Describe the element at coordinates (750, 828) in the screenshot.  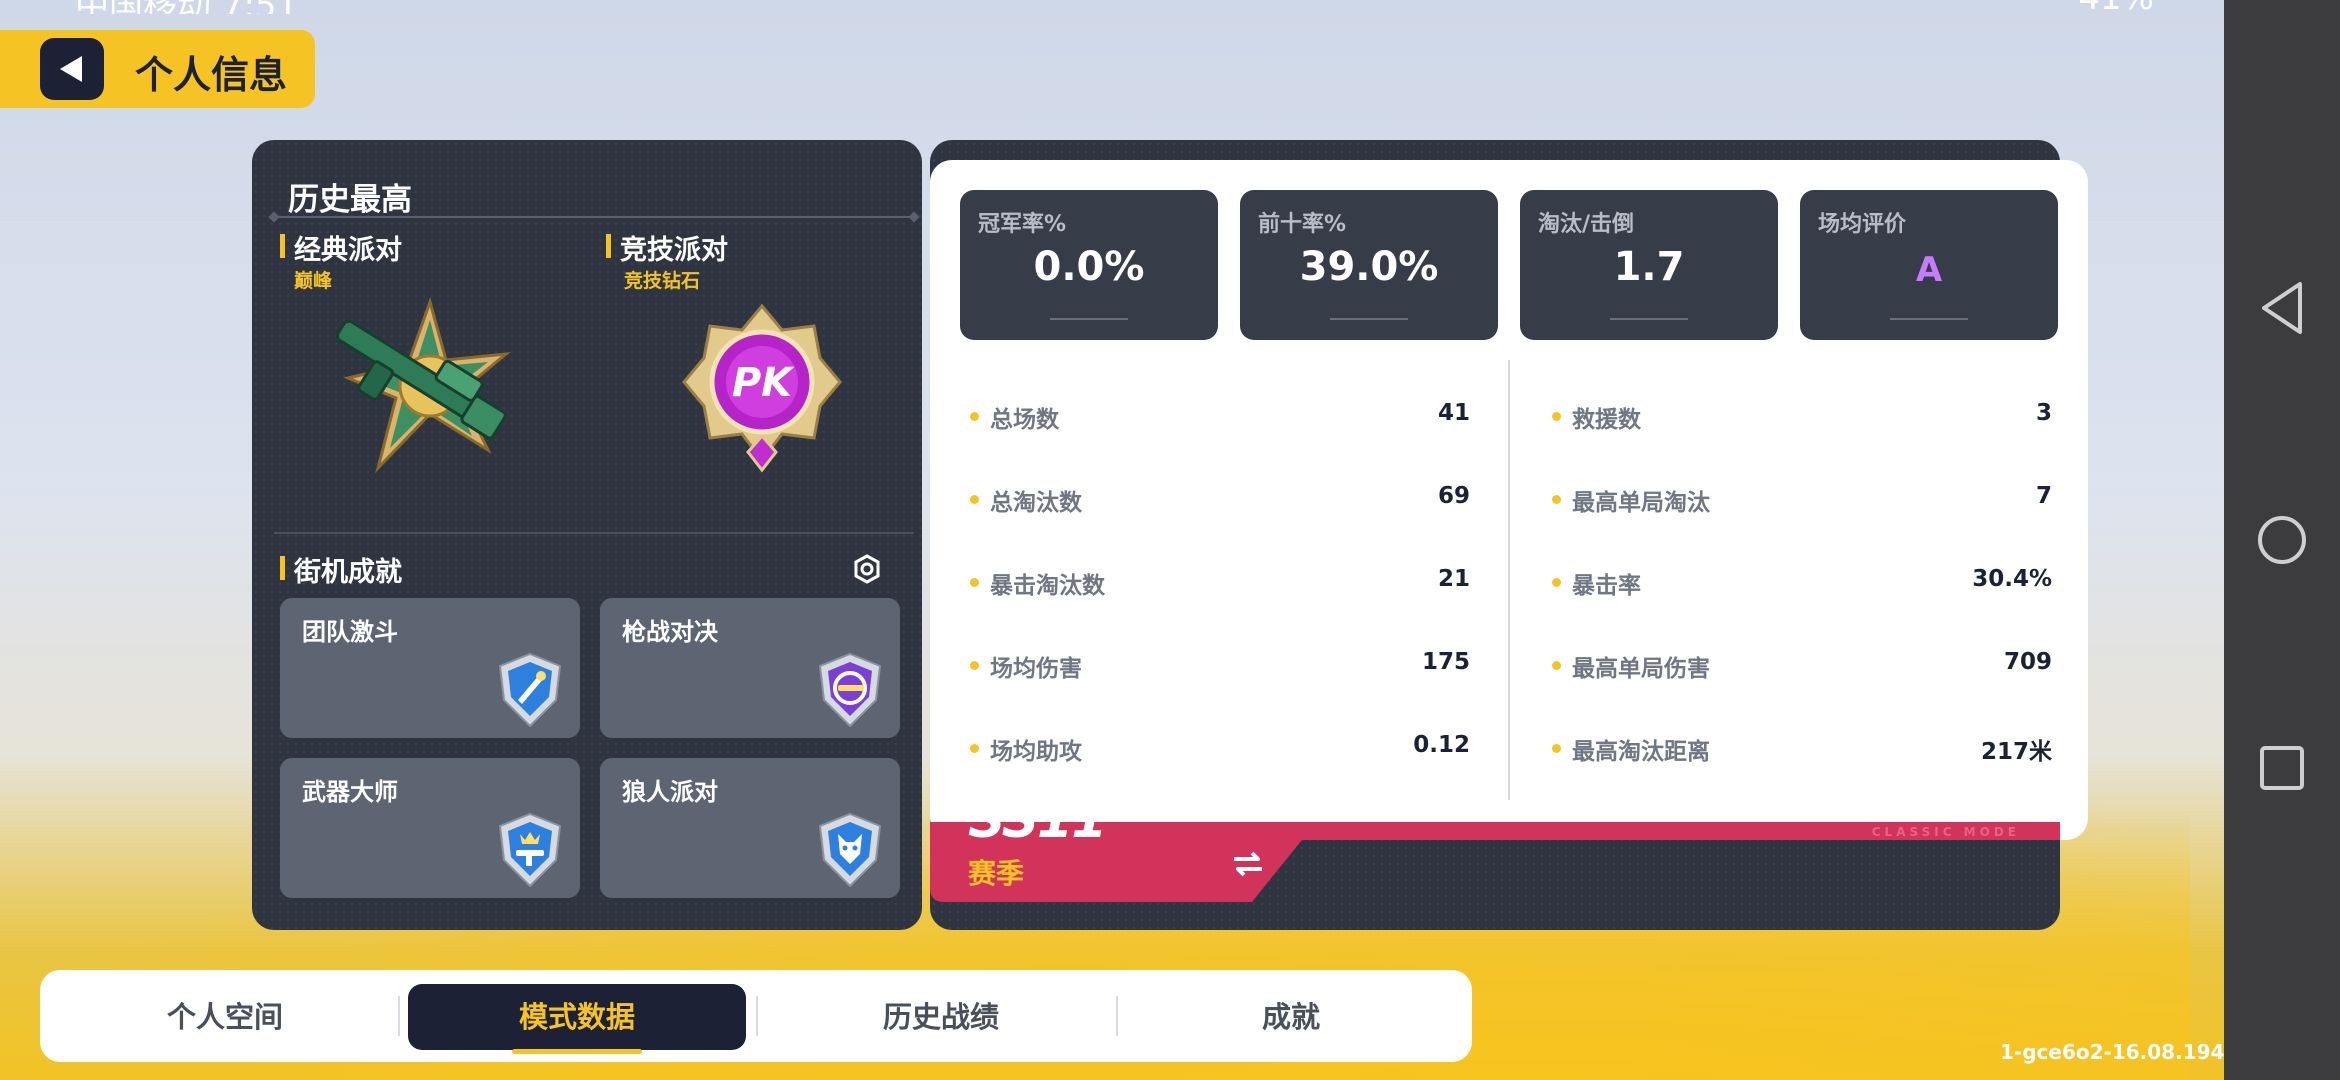
I see `arcade-tile-werewolf-party: 狼人派对` at that location.